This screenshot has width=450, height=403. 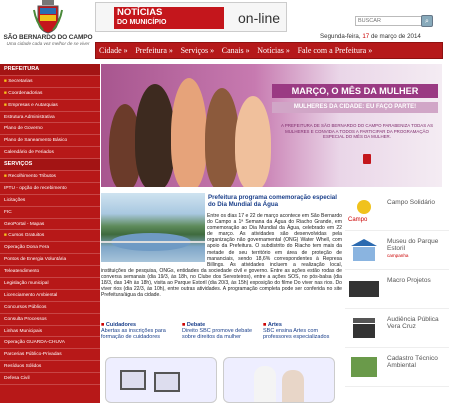 What do you see at coordinates (25, 307) in the screenshot?
I see `sidebar-item-label: Concursos Públicos` at bounding box center [25, 307].